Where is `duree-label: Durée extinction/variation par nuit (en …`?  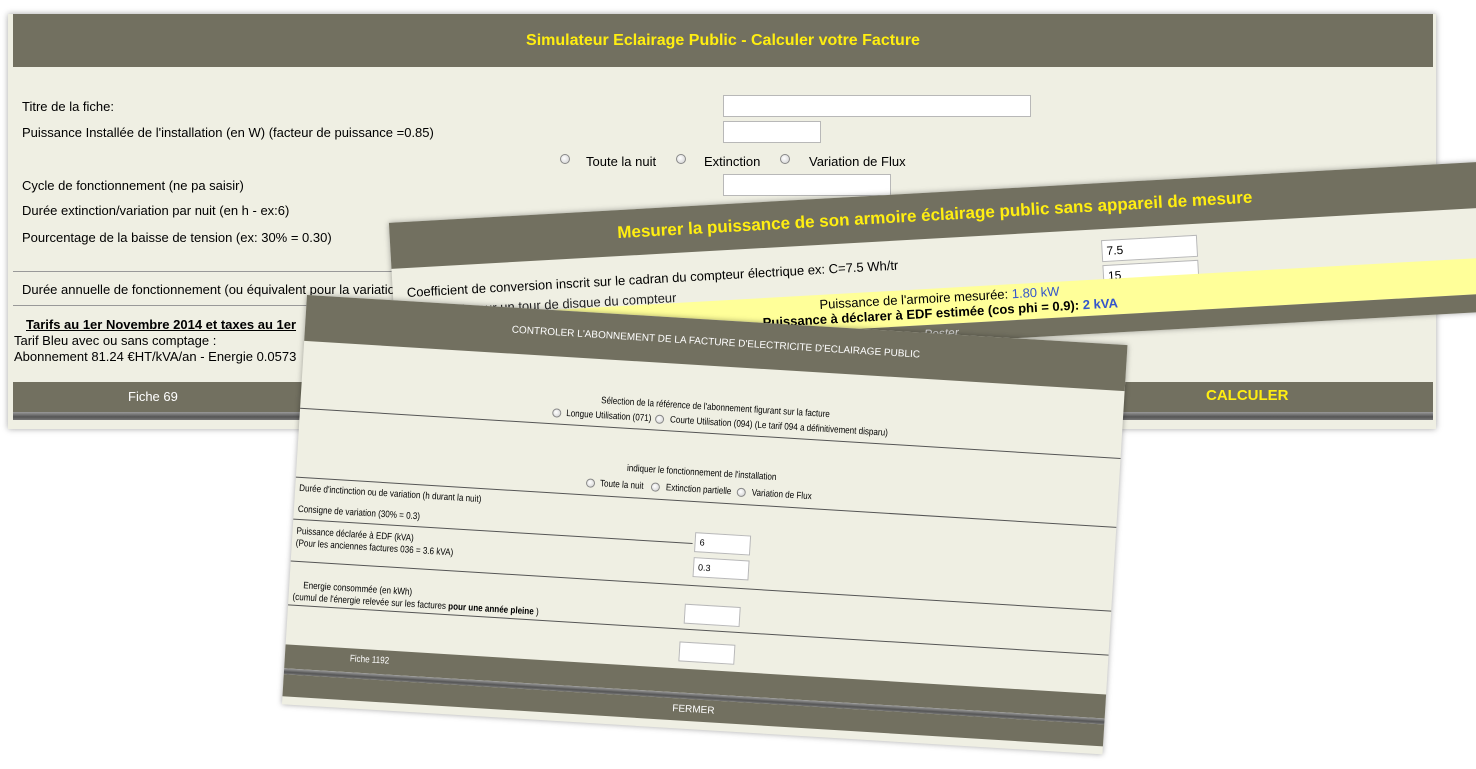 duree-label: Durée extinction/variation par nuit (en … is located at coordinates (156, 210).